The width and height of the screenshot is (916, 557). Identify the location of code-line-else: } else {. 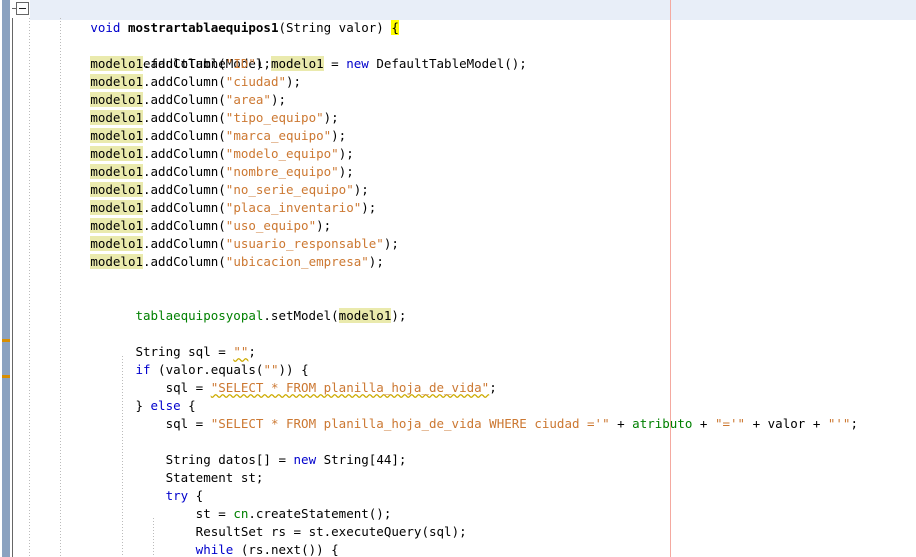
(97, 396).